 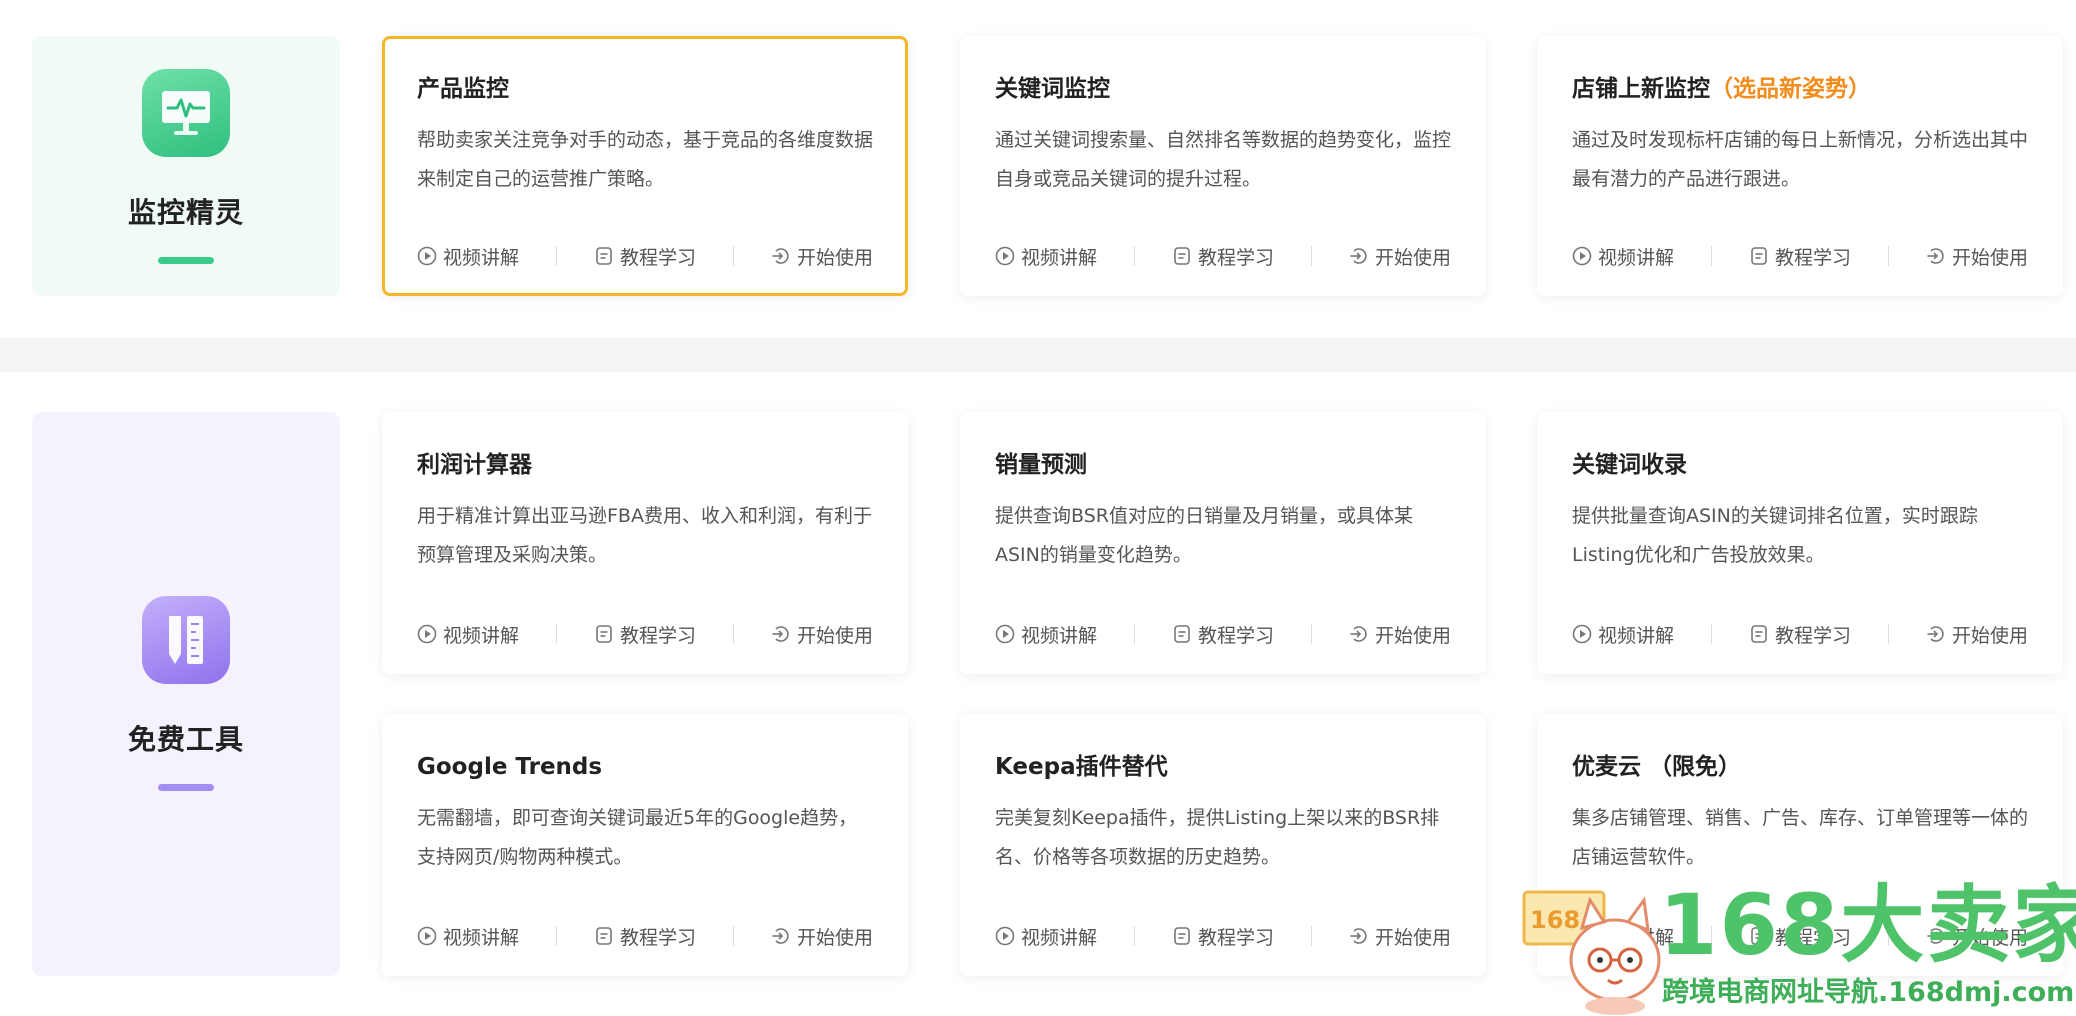 I want to click on watermark-subtitle: 跨境电商网址导航.168dmj.com, so click(x=1868, y=992).